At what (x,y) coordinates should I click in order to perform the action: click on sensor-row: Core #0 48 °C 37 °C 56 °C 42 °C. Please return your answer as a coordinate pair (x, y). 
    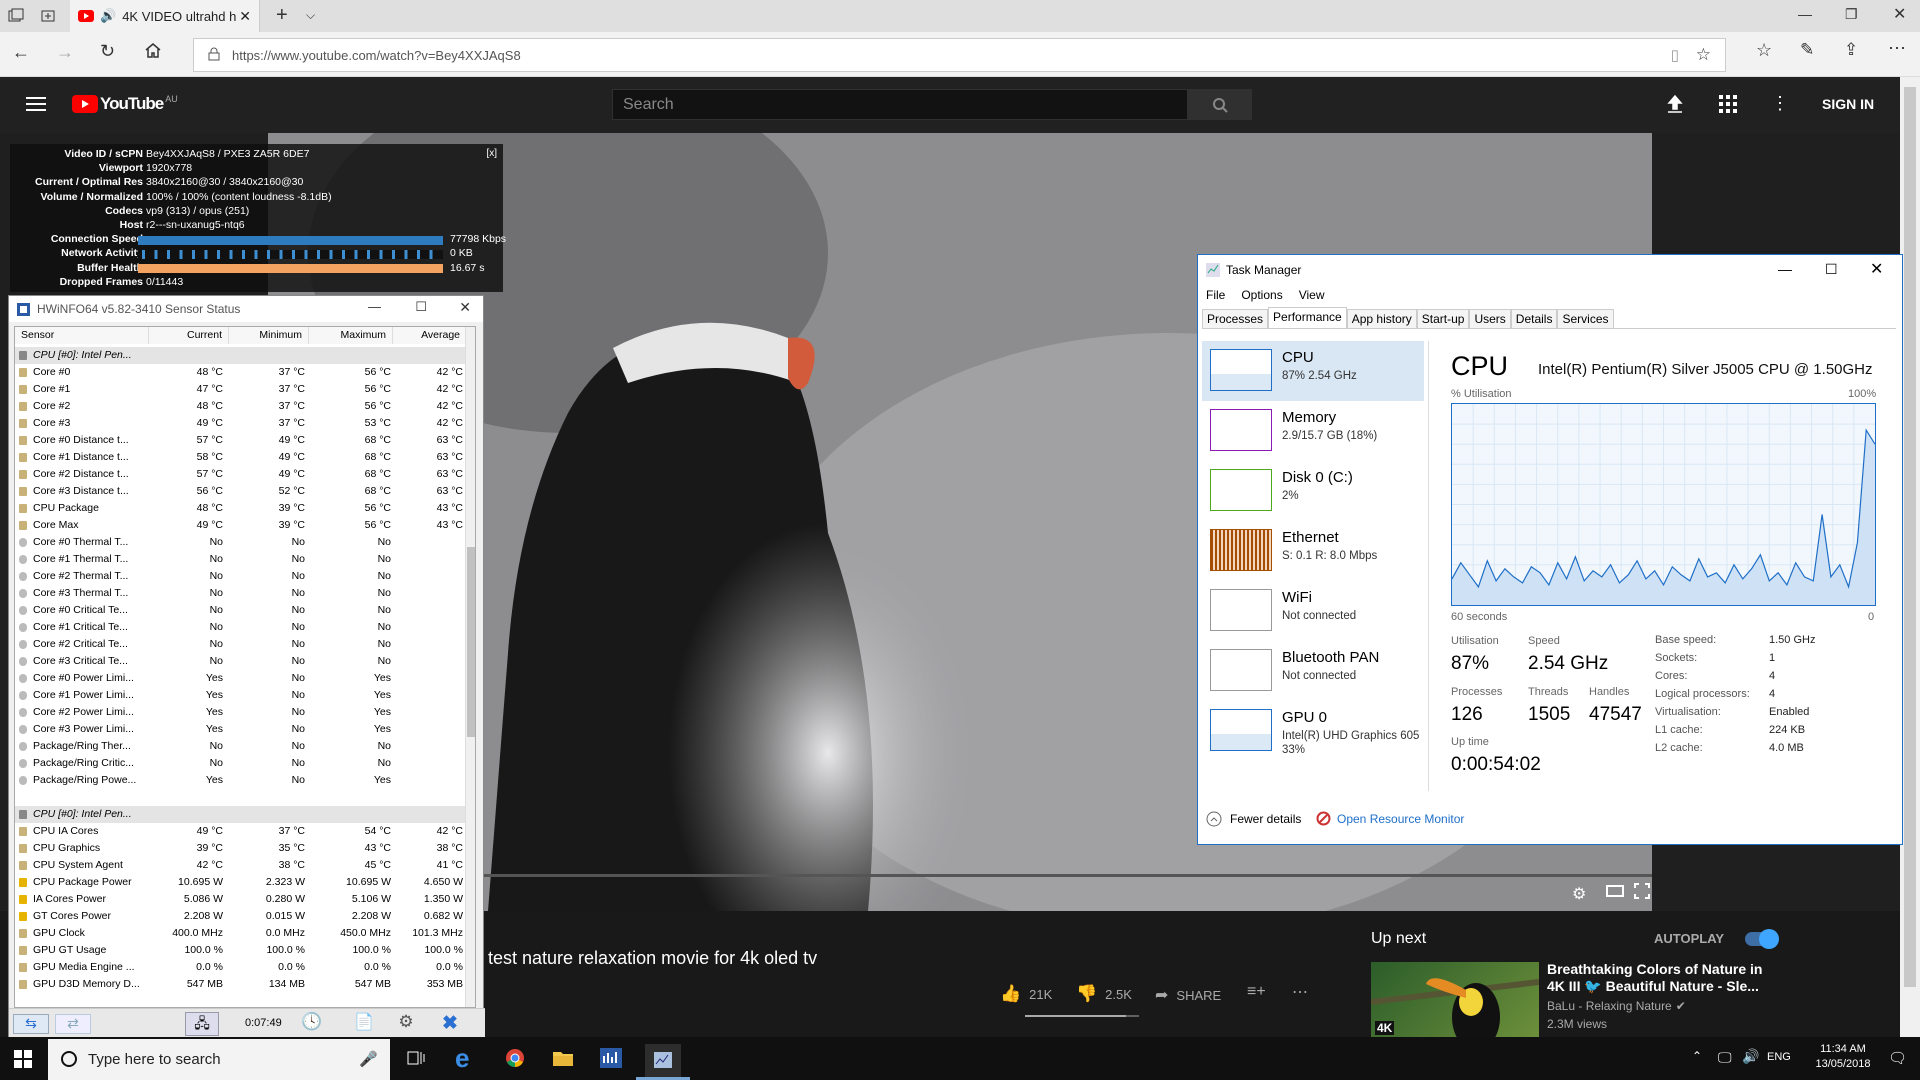
    Looking at the image, I should click on (240, 372).